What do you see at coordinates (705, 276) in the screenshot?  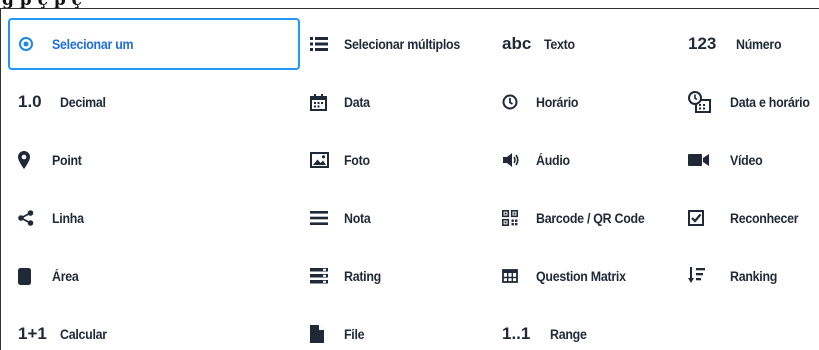 I see `ranking-sort-icon` at bounding box center [705, 276].